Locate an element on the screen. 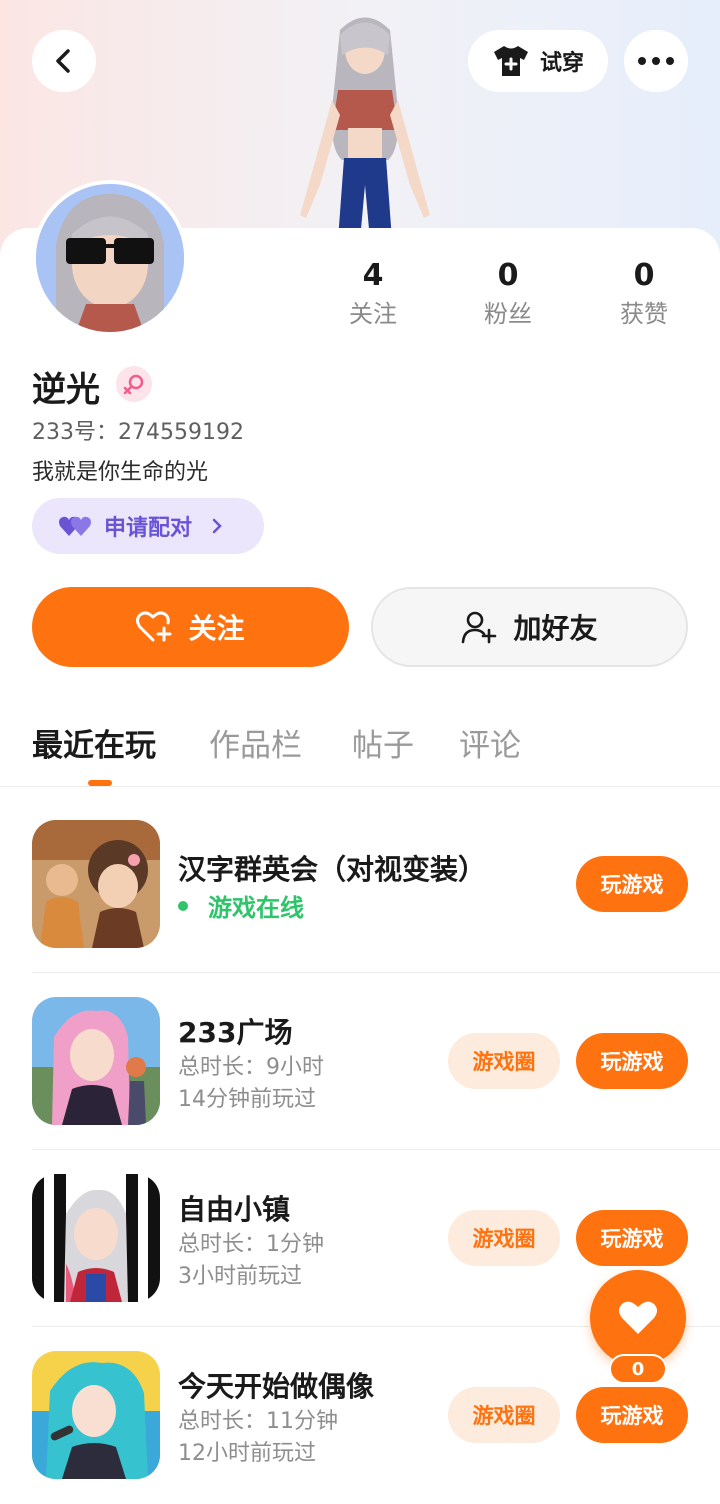 This screenshot has height=1504, width=720. stat-following: 4 关注 is located at coordinates (373, 295).